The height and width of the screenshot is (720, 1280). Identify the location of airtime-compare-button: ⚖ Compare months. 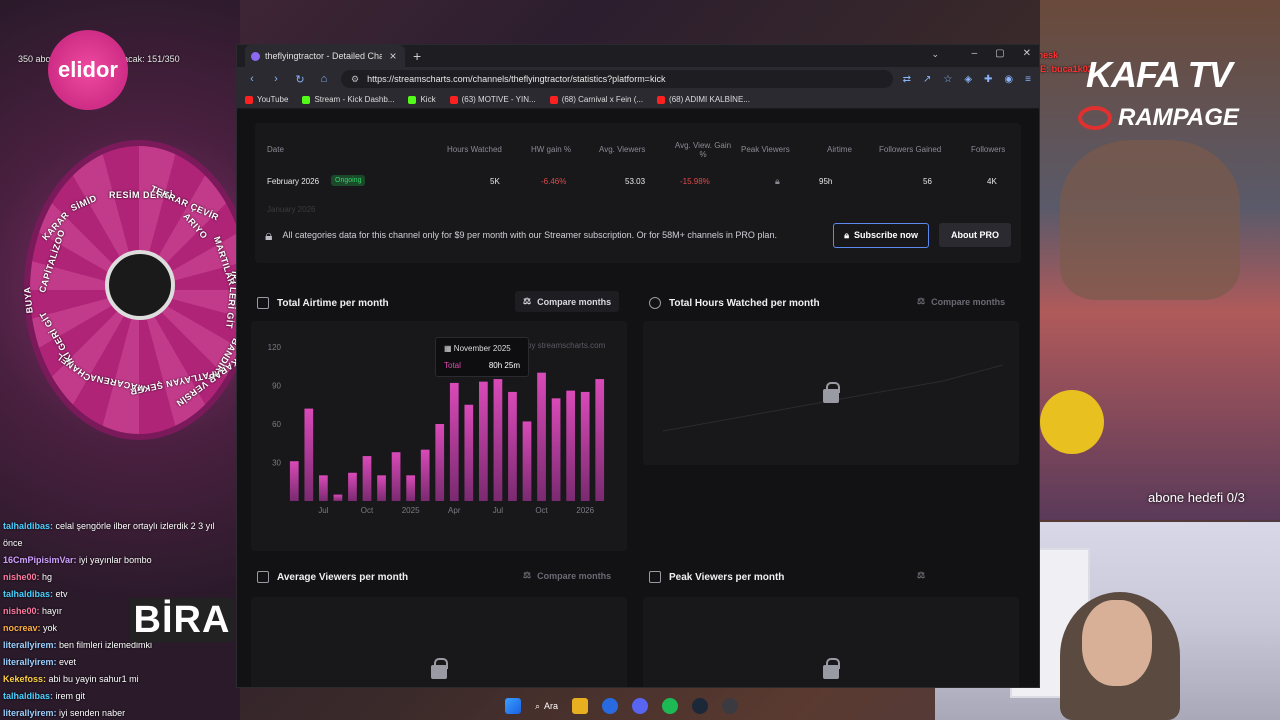
(567, 301).